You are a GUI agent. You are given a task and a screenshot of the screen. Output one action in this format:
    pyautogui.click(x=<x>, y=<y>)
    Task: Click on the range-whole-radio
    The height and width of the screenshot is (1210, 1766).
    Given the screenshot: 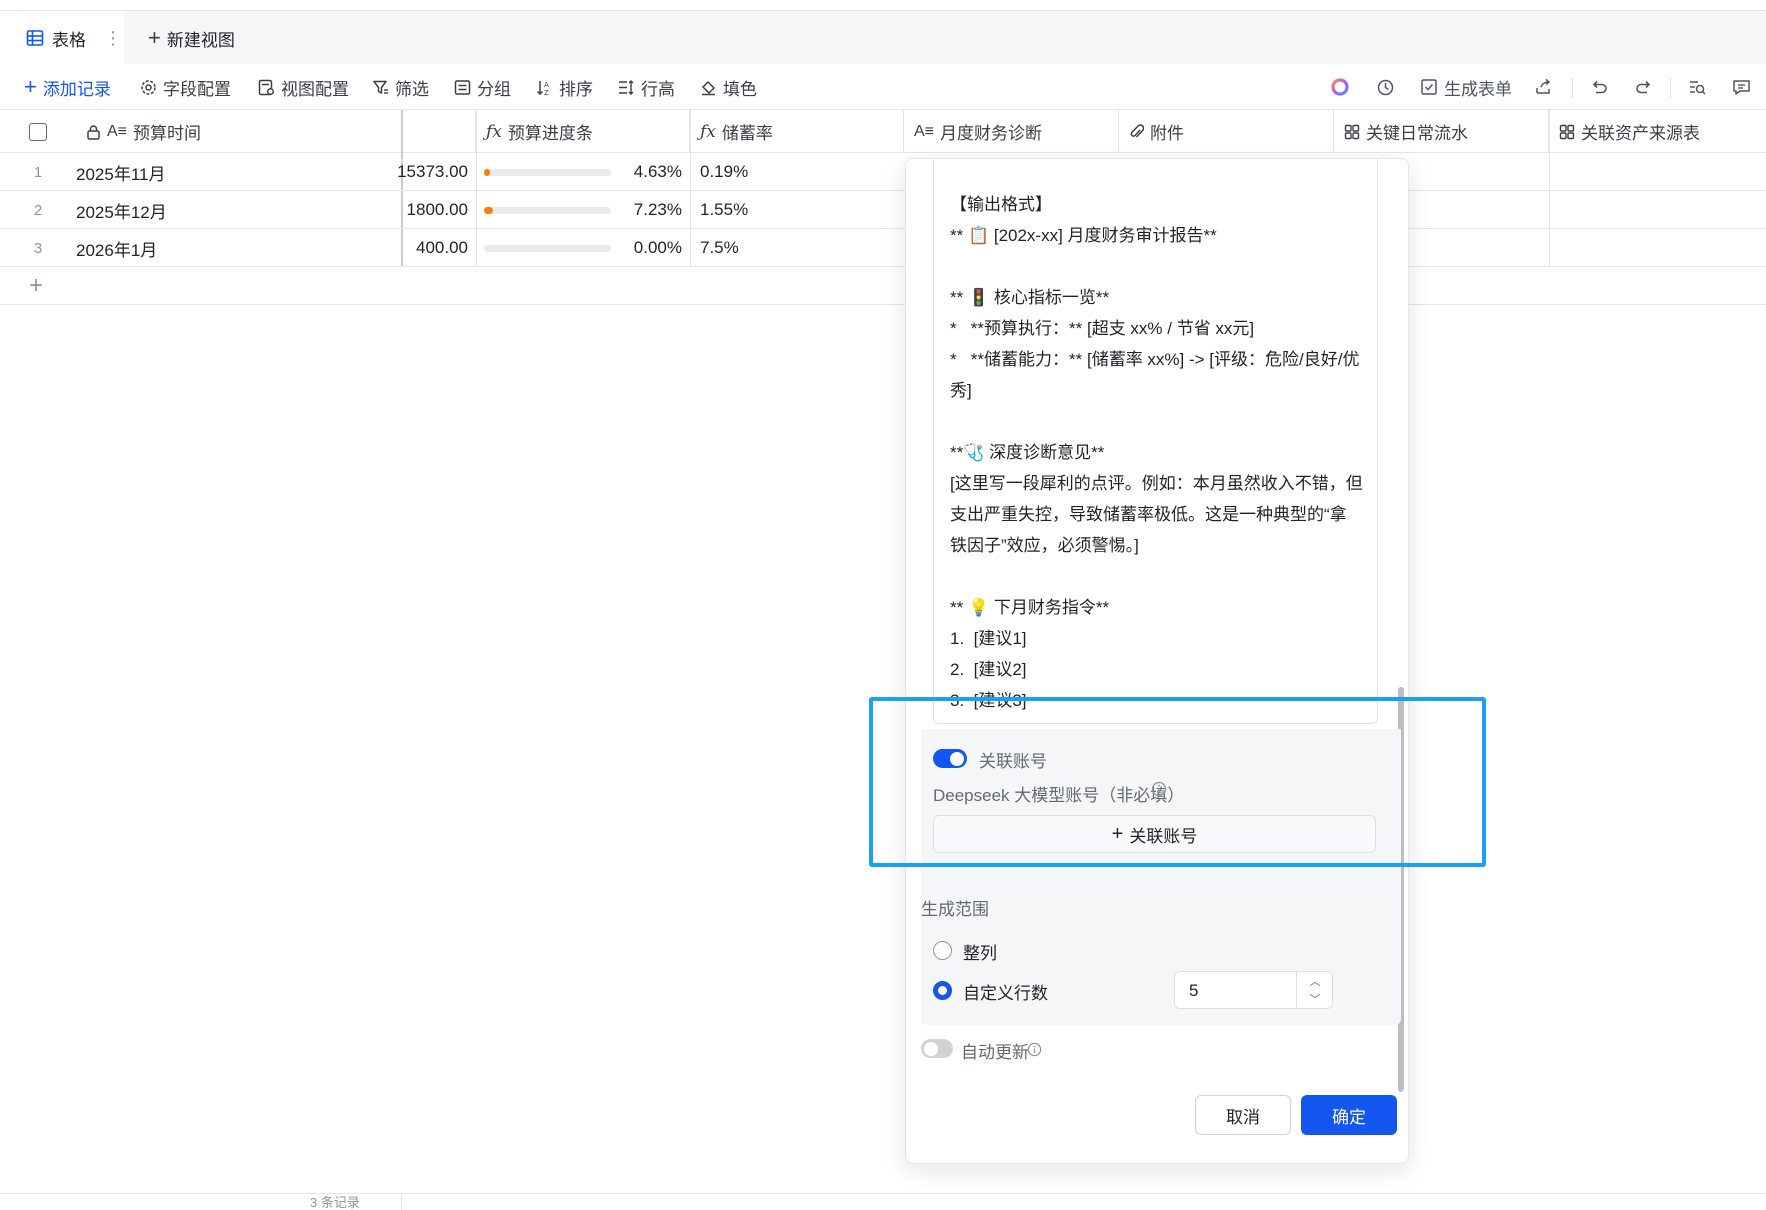 What is the action you would take?
    pyautogui.click(x=942, y=950)
    